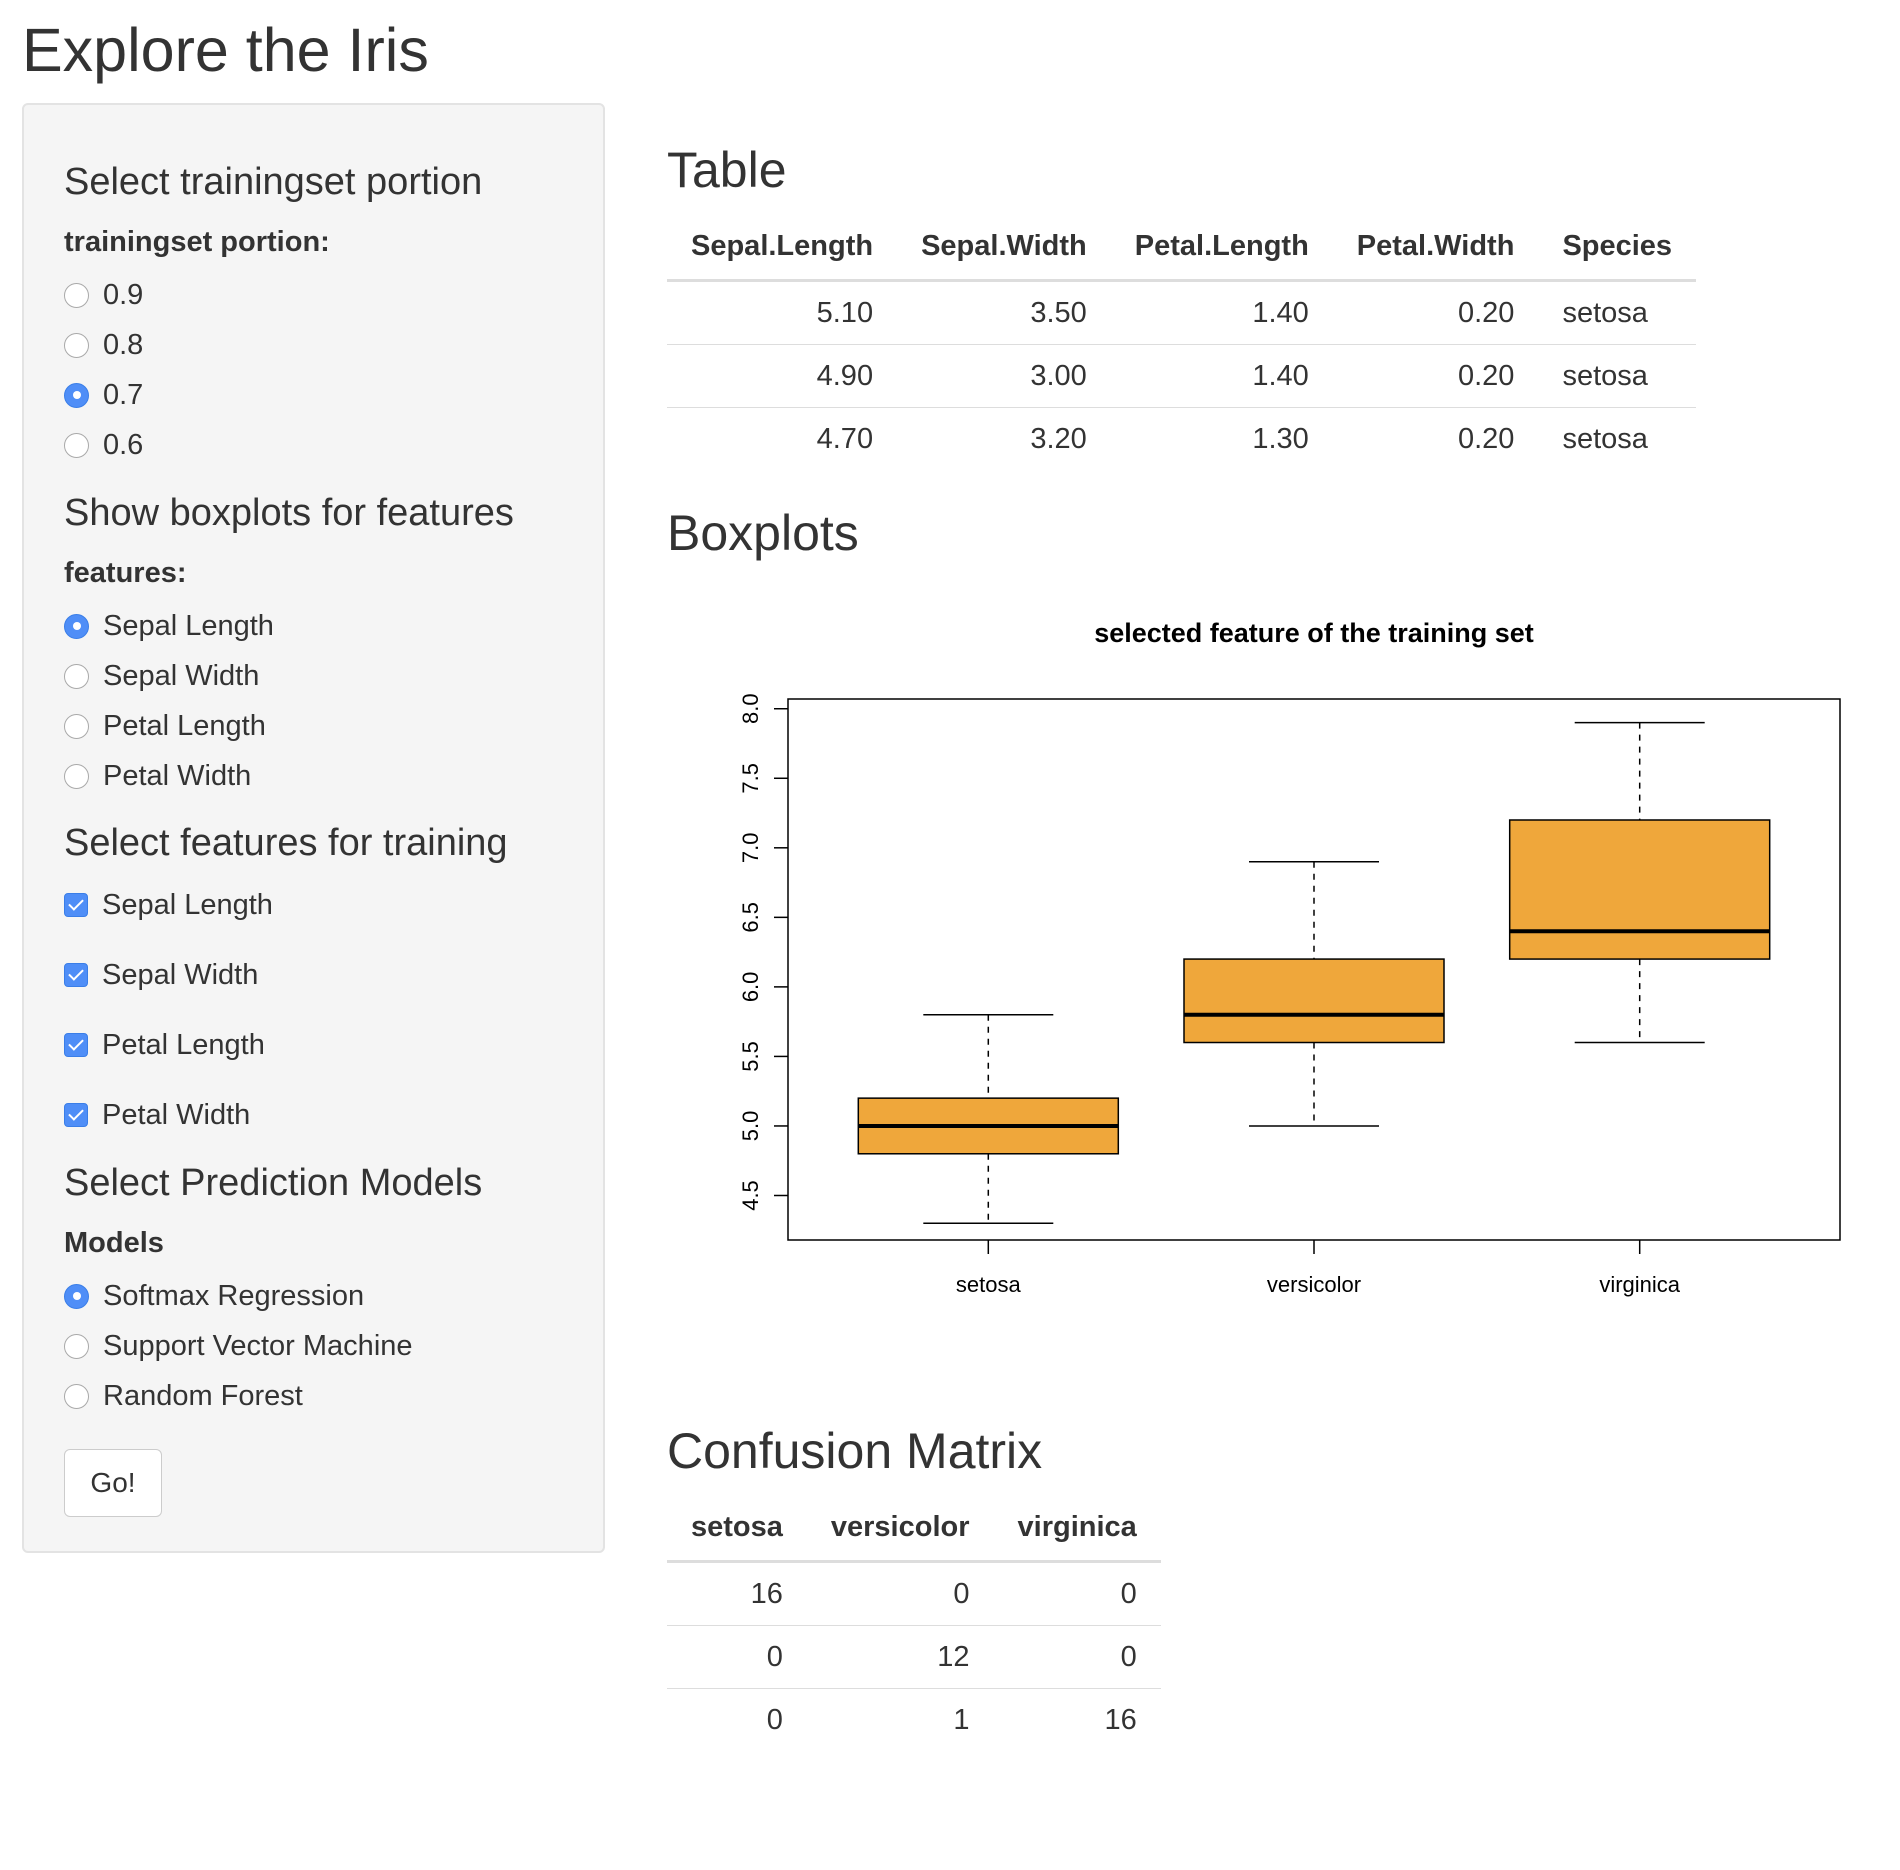 The image size is (1900, 1870). What do you see at coordinates (197, 242) in the screenshot?
I see `portion-label: trainingset portion:` at bounding box center [197, 242].